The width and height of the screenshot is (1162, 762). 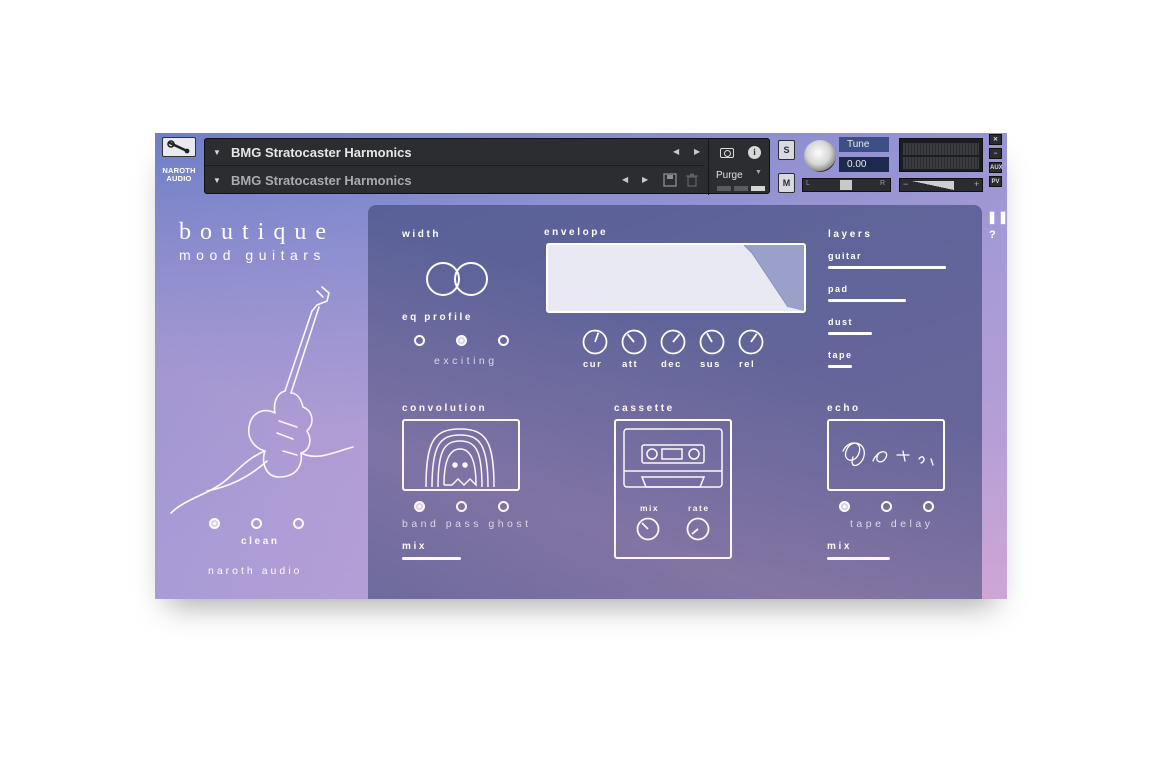 What do you see at coordinates (422, 234) in the screenshot?
I see `width-label: width` at bounding box center [422, 234].